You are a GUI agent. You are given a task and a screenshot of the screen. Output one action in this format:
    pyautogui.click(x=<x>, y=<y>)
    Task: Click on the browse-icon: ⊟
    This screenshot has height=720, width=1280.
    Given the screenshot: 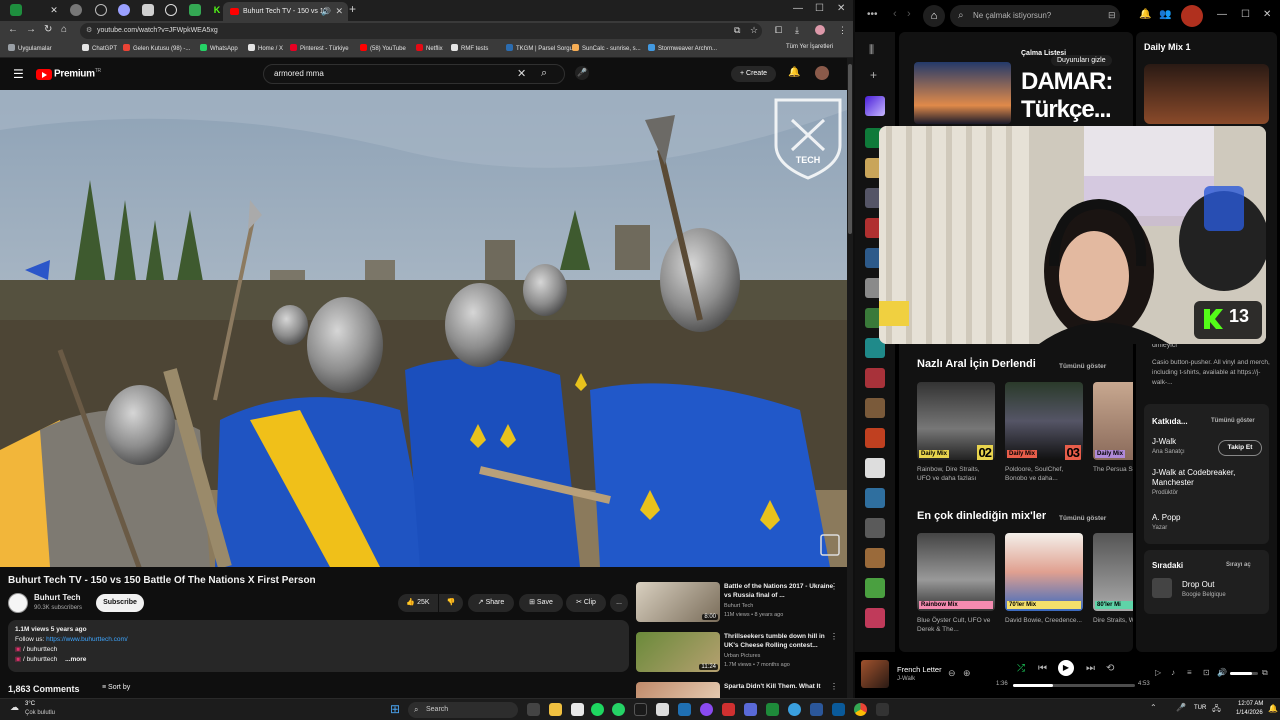 What is the action you would take?
    pyautogui.click(x=1112, y=15)
    